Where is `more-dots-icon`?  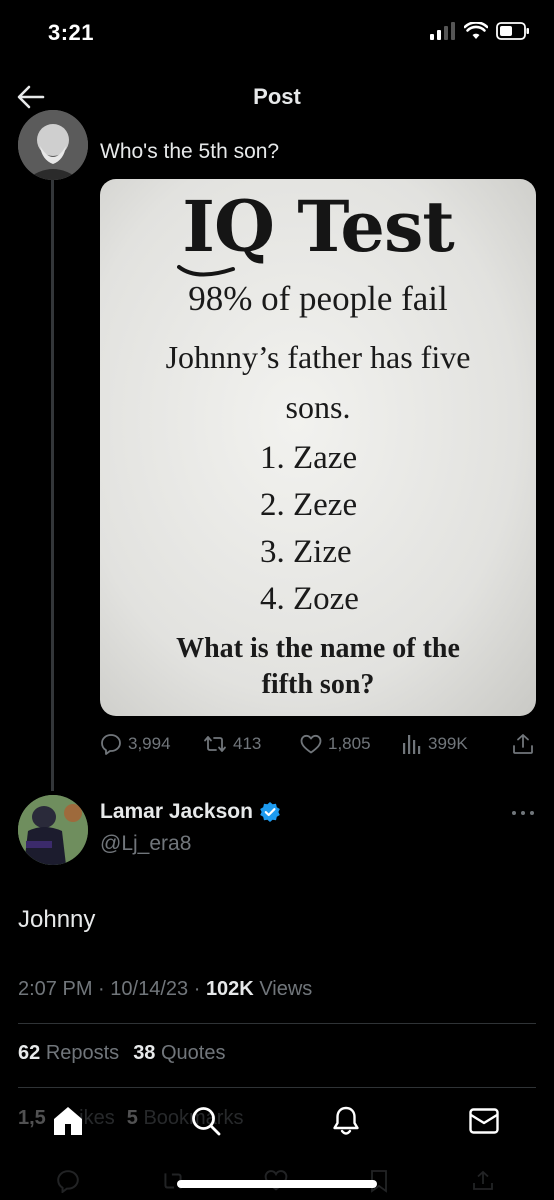
more-dots-icon is located at coordinates (523, 813).